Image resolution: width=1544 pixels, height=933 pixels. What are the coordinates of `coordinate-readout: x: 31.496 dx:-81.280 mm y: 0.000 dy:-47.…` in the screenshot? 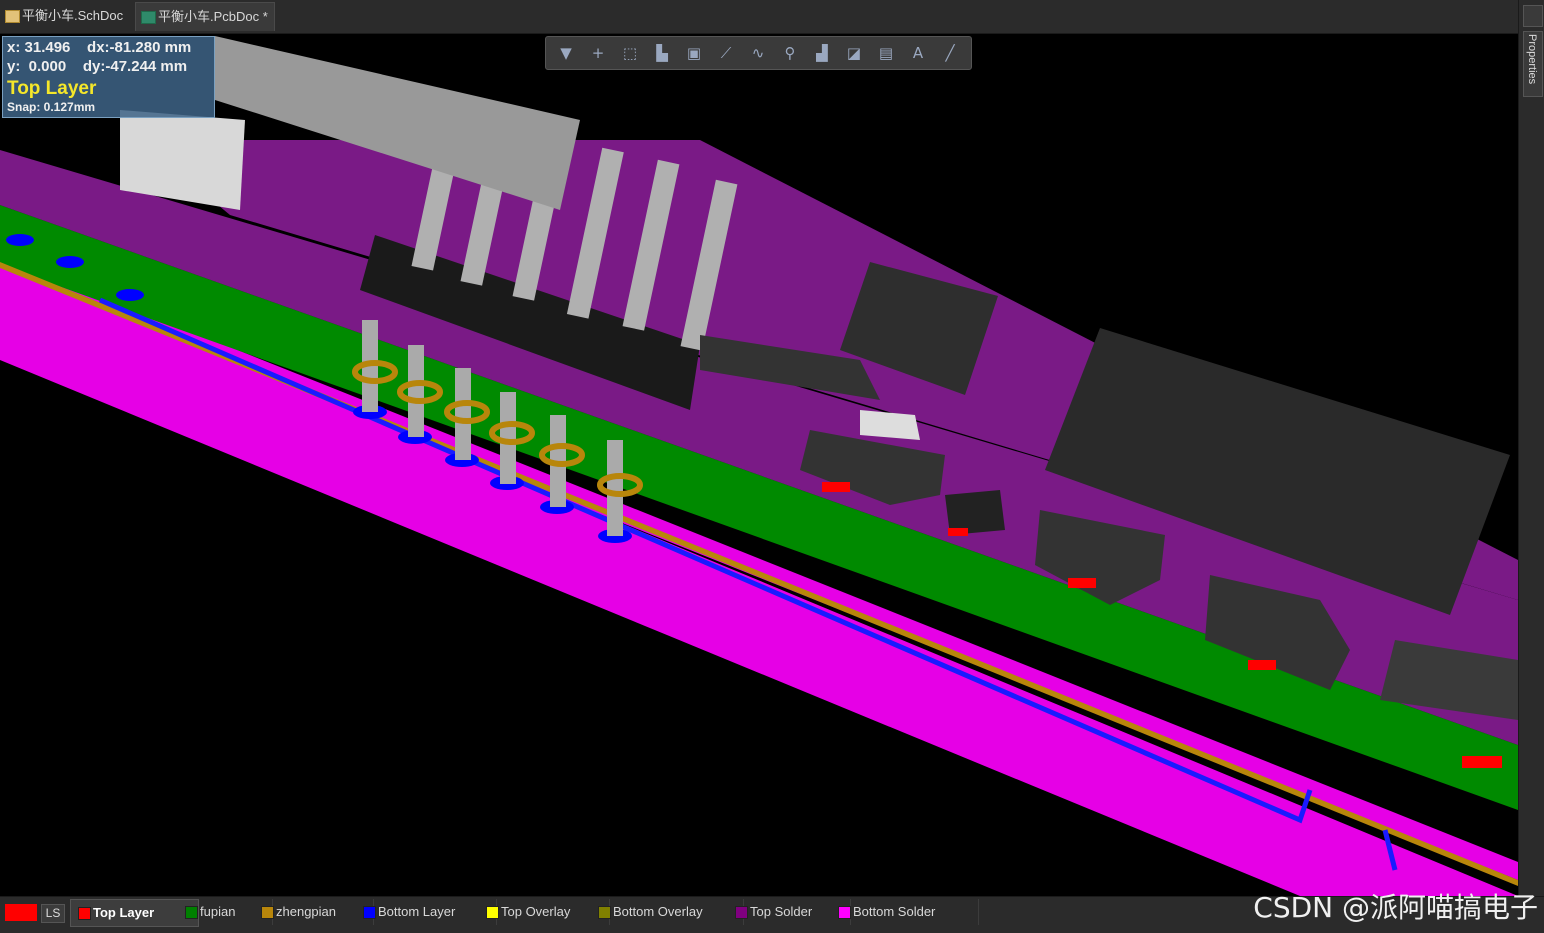 It's located at (108, 77).